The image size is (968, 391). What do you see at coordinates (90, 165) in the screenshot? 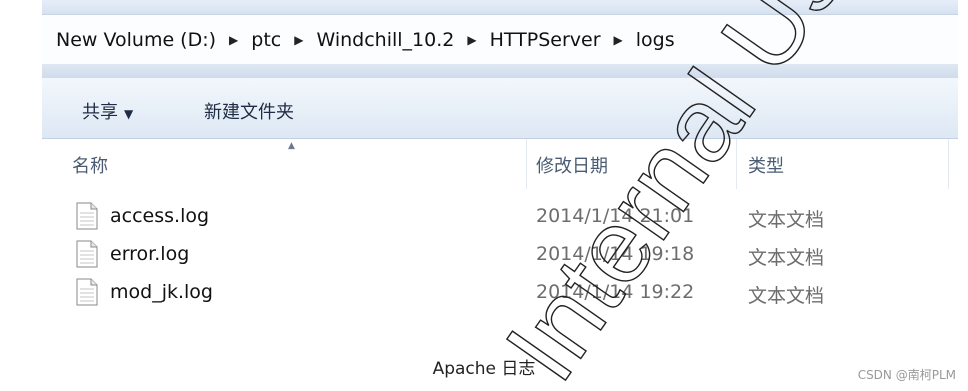
I see `column-header-name: 名称` at bounding box center [90, 165].